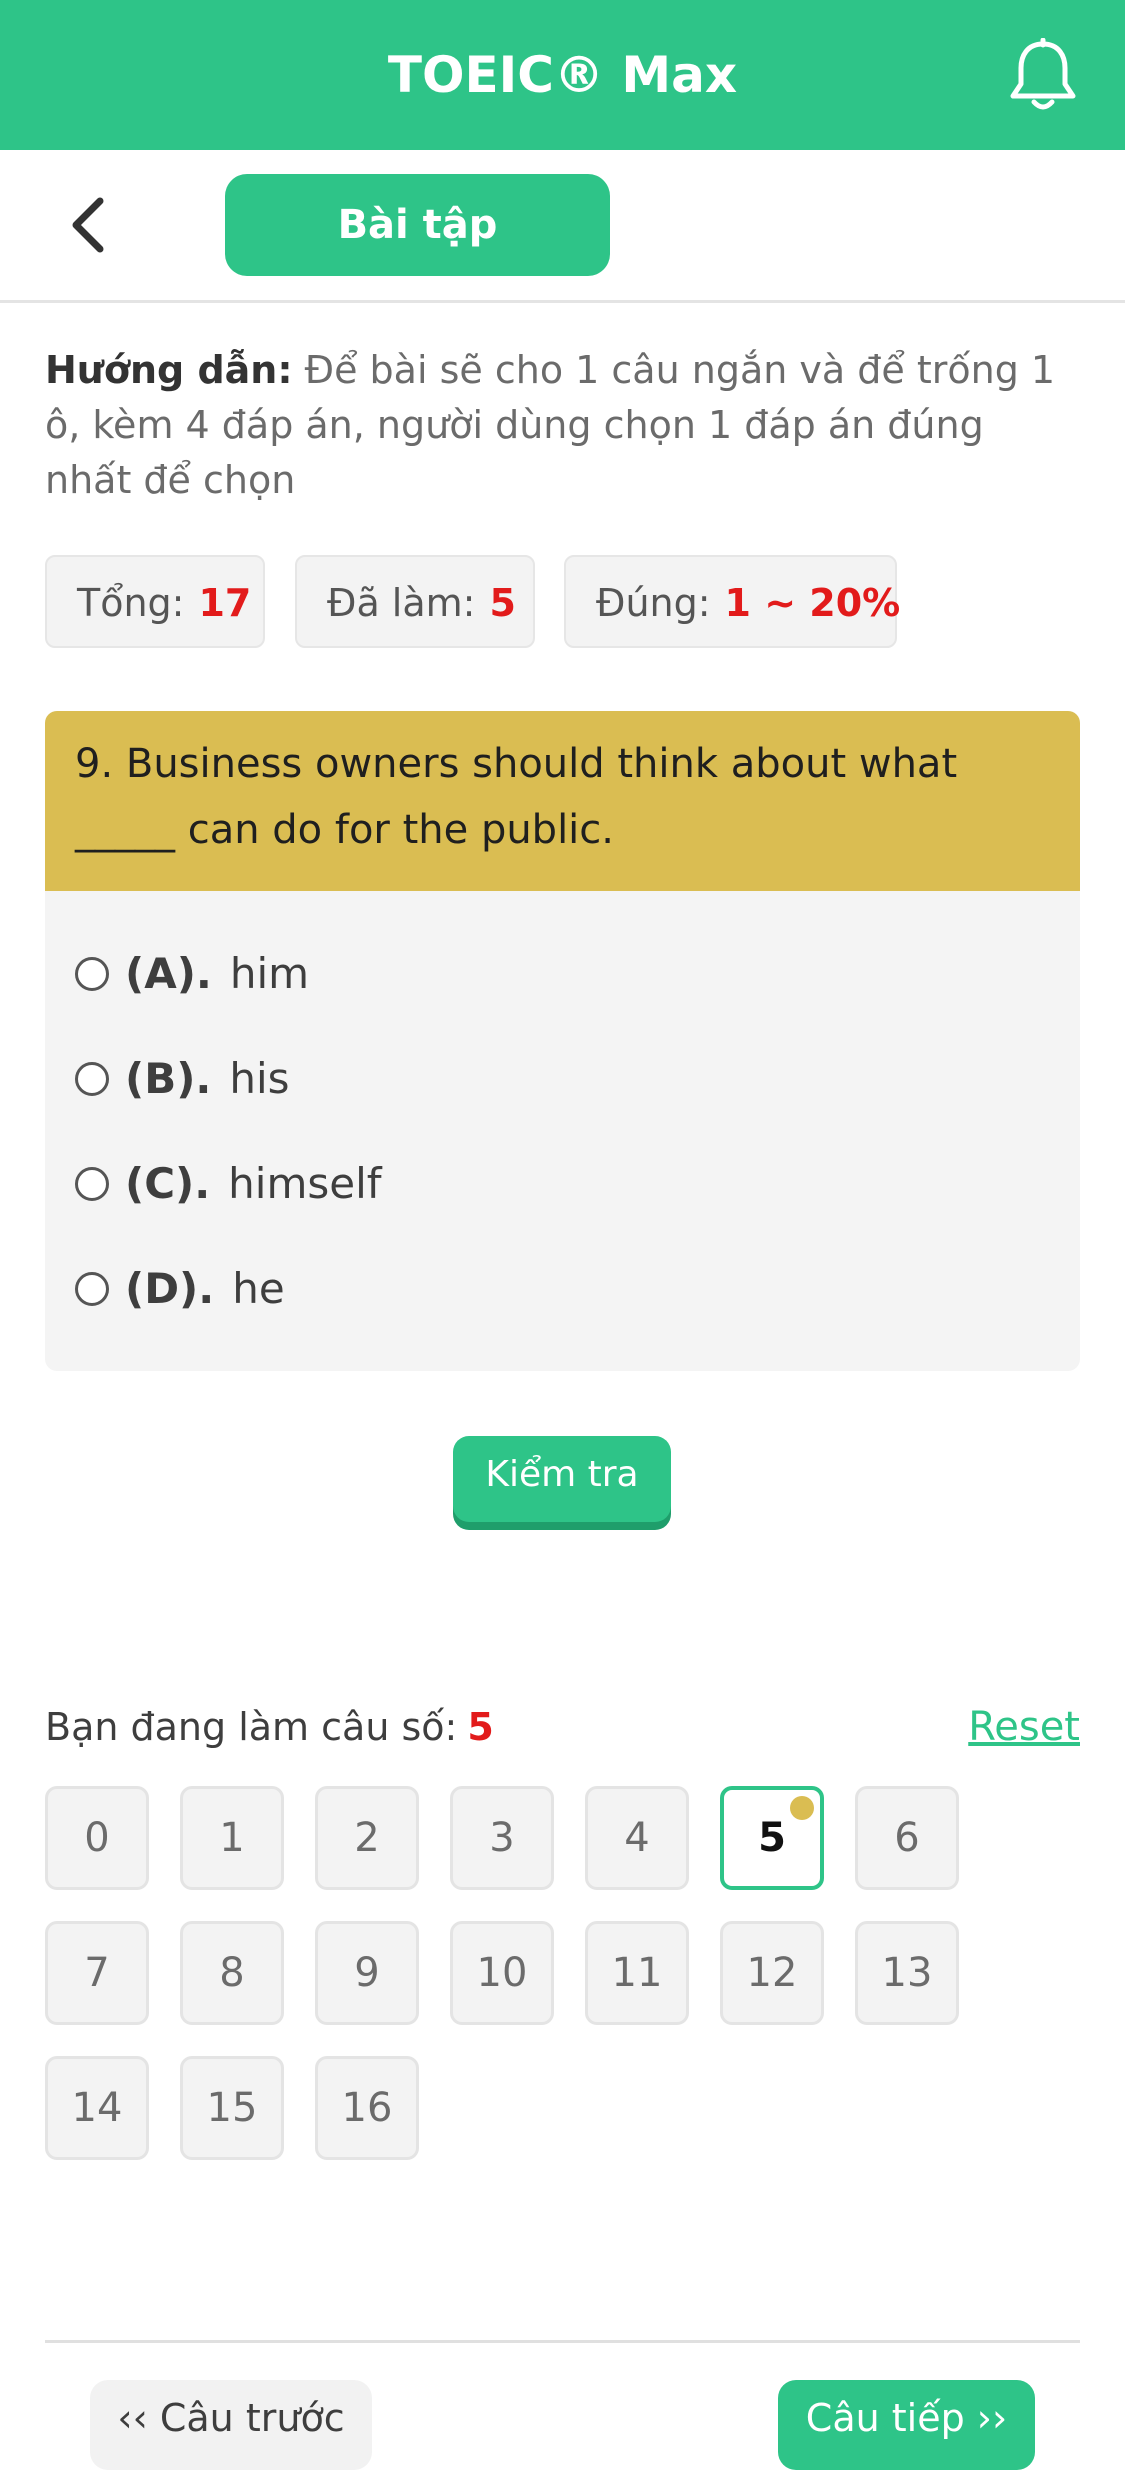  I want to click on option-c: (C). himself, so click(228, 1184).